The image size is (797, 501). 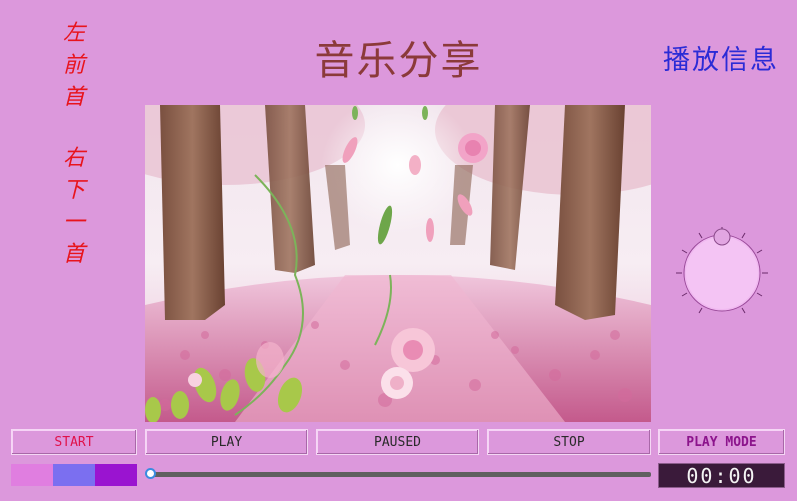 What do you see at coordinates (722, 270) in the screenshot?
I see `volume-knob-icon` at bounding box center [722, 270].